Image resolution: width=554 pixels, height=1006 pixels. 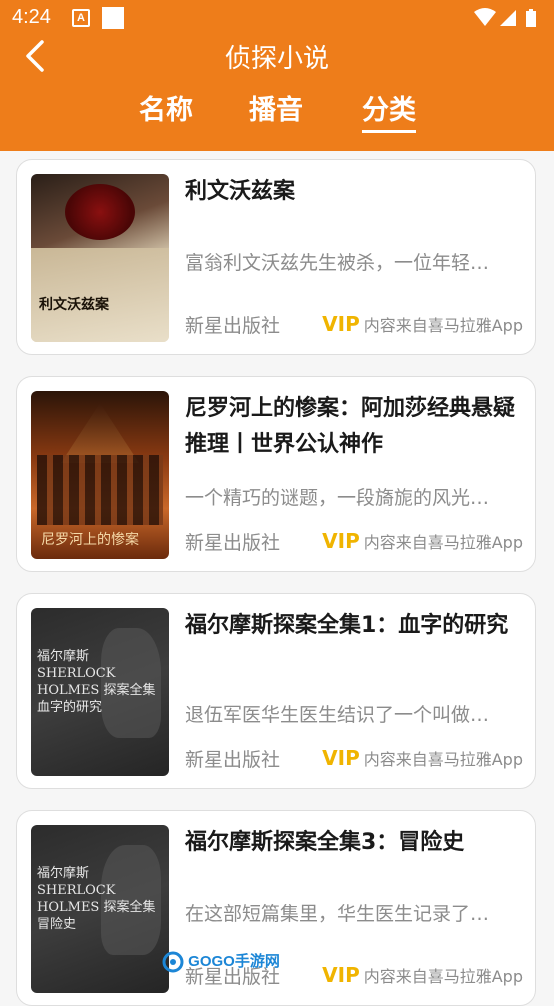 I want to click on book-cover: 福尔摩斯 SHERLOCK HOLMES 探案全集 冒险史, so click(x=100, y=909).